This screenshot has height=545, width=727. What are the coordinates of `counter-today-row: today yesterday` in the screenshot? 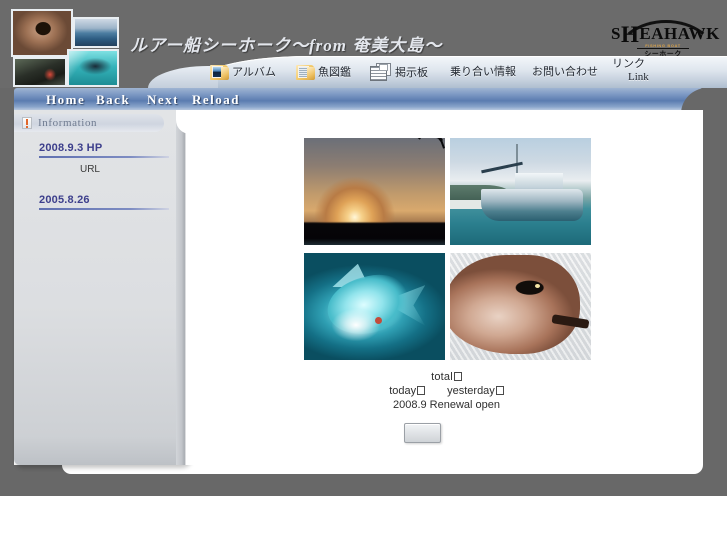 It's located at (446, 391).